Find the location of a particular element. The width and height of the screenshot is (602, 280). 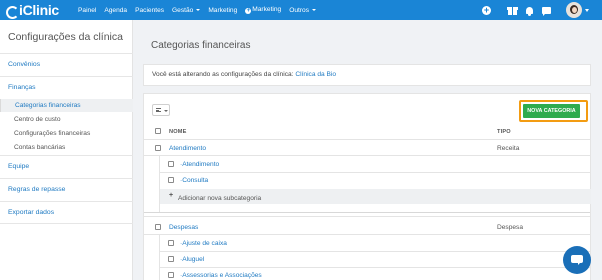

new-category-highlight: NOVA CATEGORIA is located at coordinates (553, 111).